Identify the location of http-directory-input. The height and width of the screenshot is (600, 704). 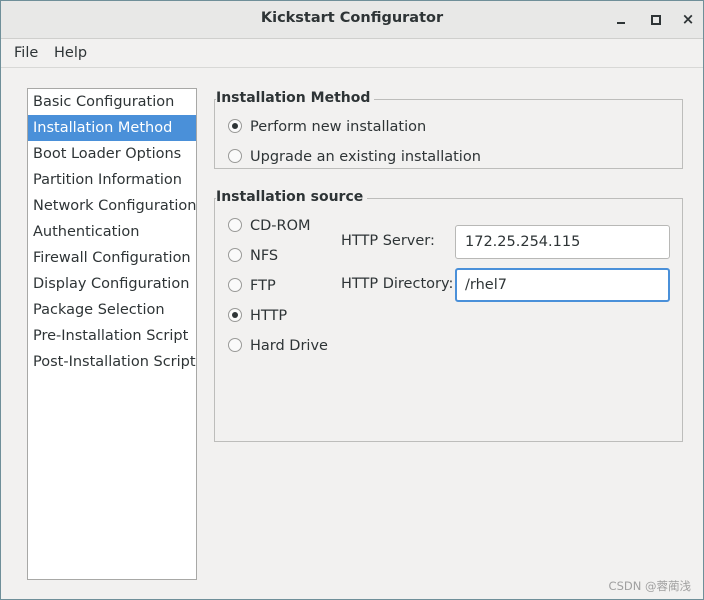
(562, 285).